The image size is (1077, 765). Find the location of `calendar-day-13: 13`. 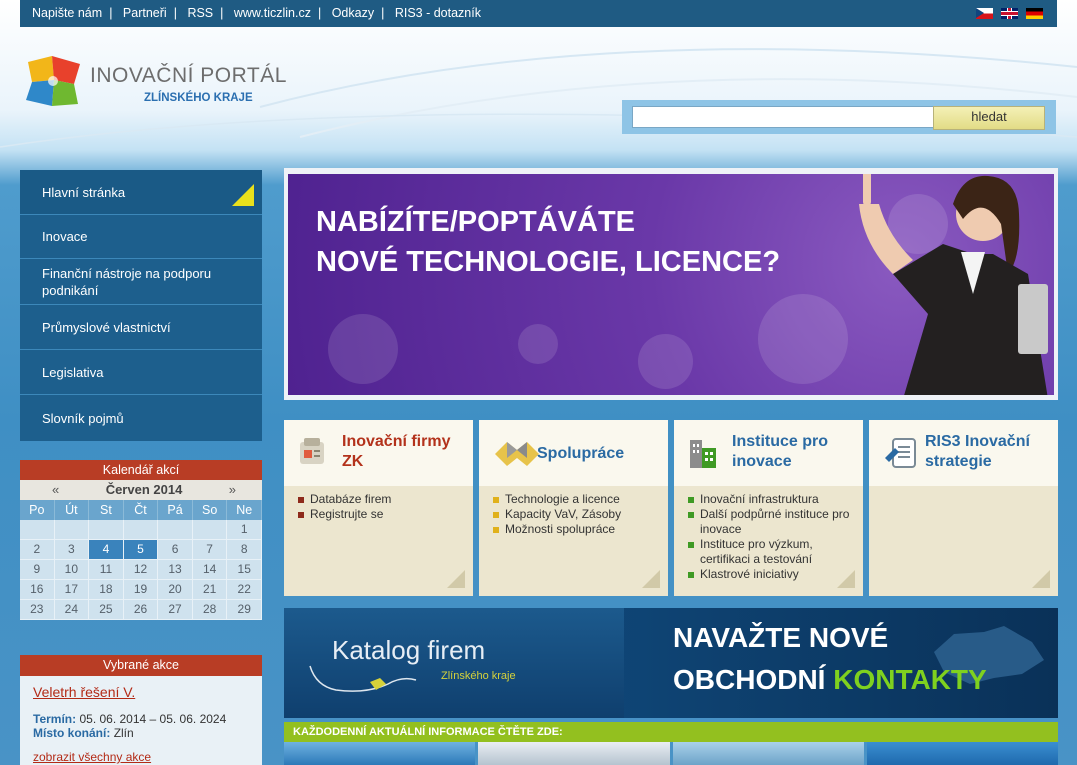

calendar-day-13: 13 is located at coordinates (175, 570).